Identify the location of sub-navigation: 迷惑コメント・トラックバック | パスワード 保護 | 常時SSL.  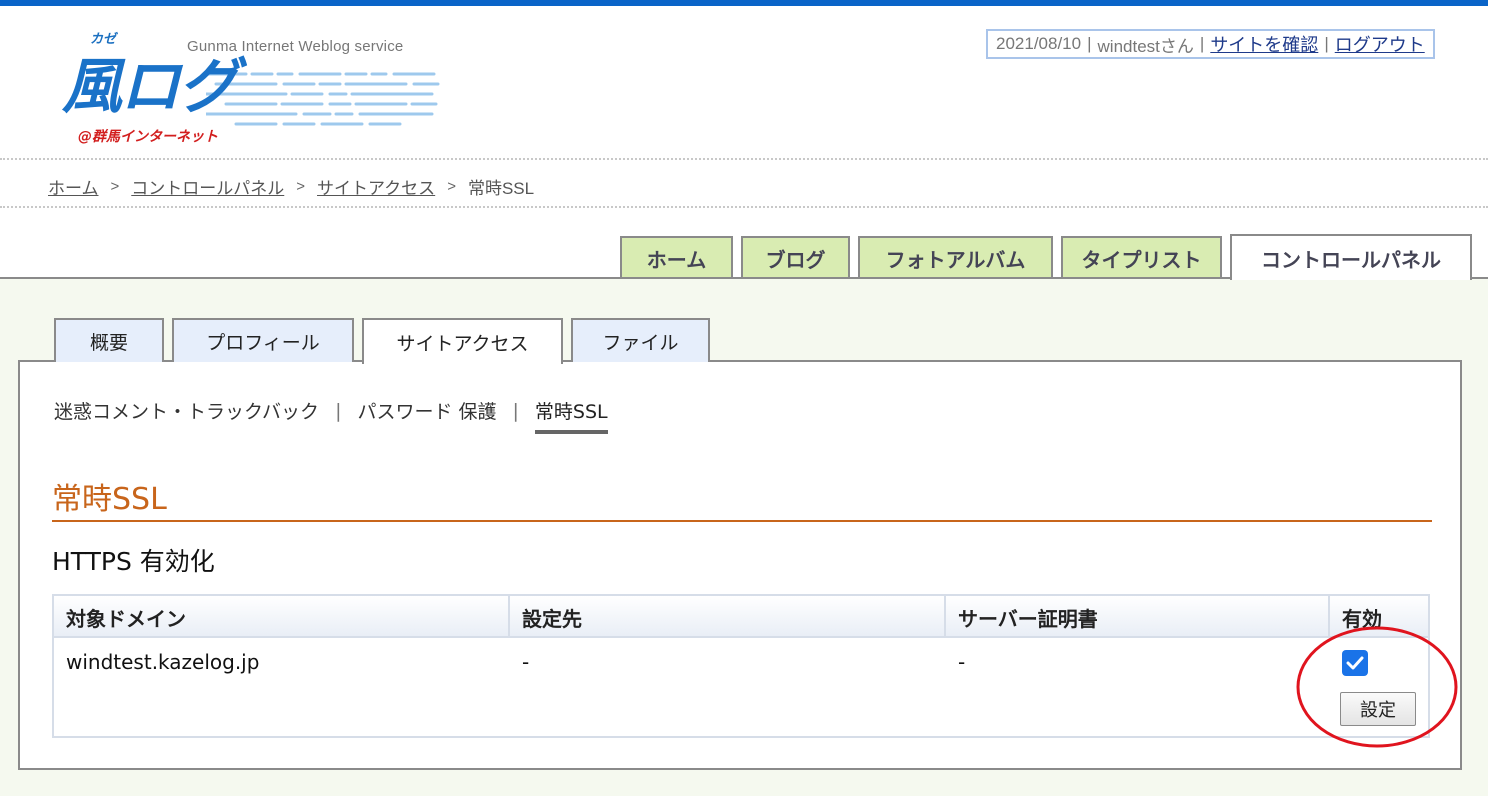
(331, 413).